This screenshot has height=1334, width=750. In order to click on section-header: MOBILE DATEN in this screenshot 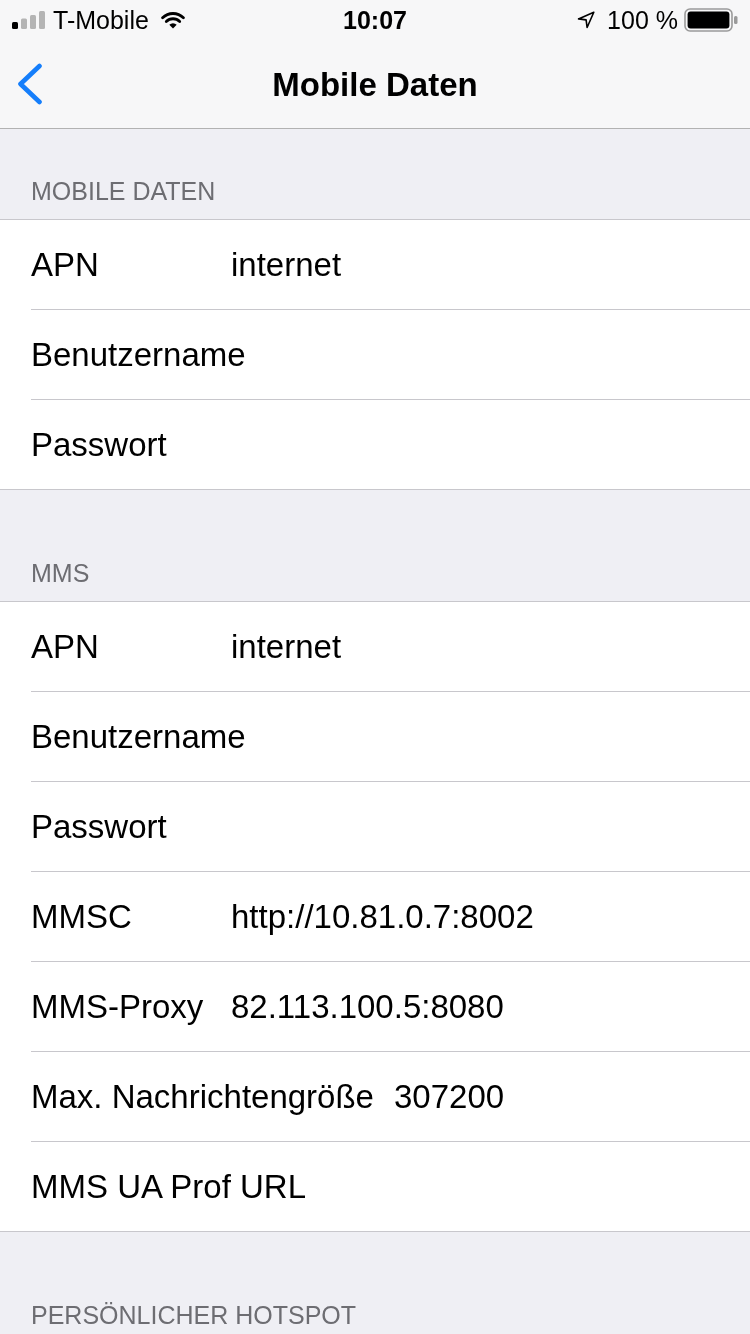, I will do `click(123, 191)`.